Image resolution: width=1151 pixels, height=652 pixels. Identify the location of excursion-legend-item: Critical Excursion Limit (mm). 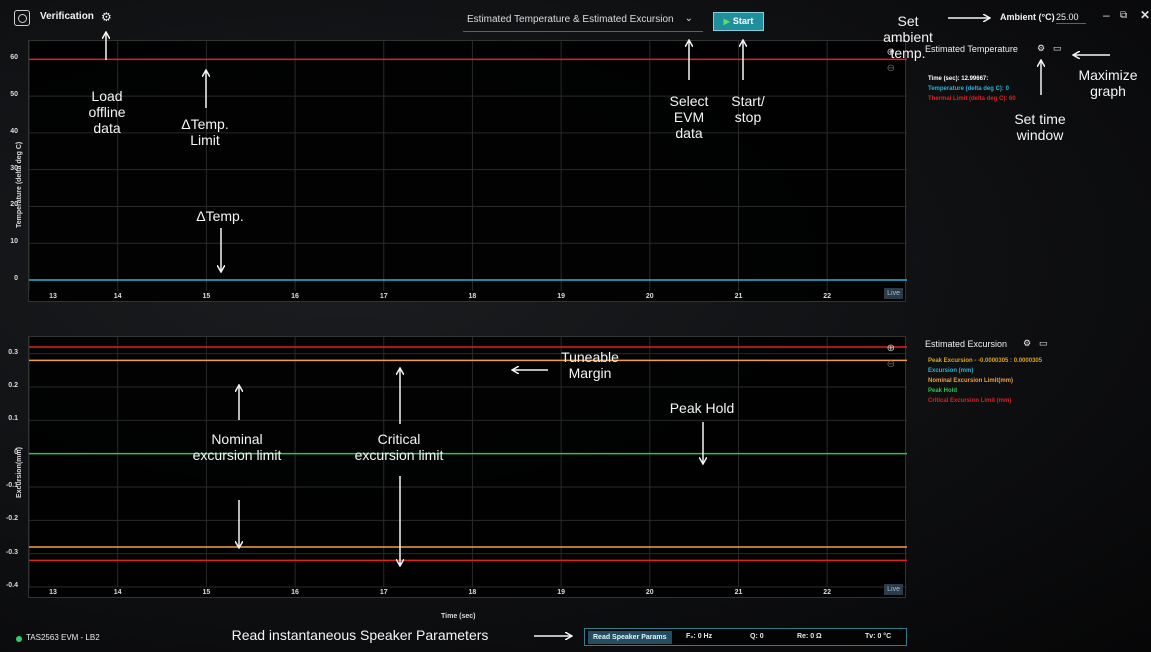
(970, 401).